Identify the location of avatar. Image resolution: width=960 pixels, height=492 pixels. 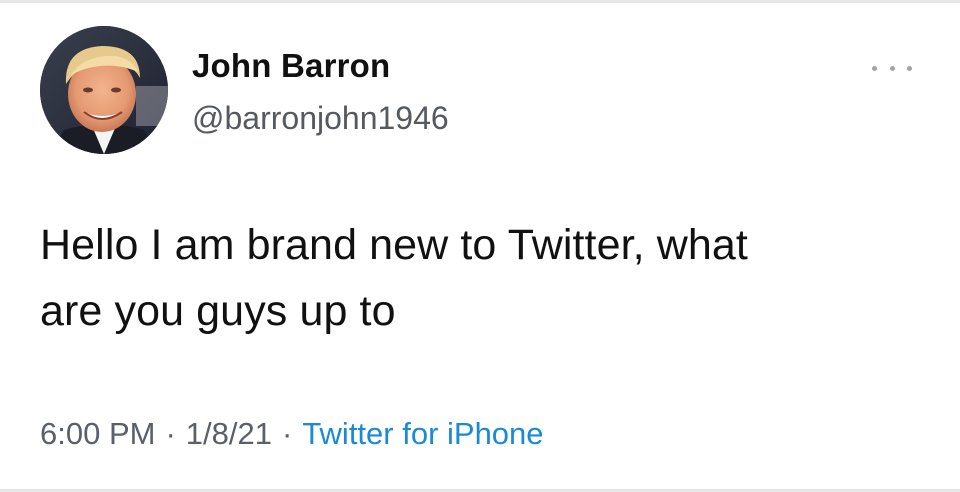
(104, 90).